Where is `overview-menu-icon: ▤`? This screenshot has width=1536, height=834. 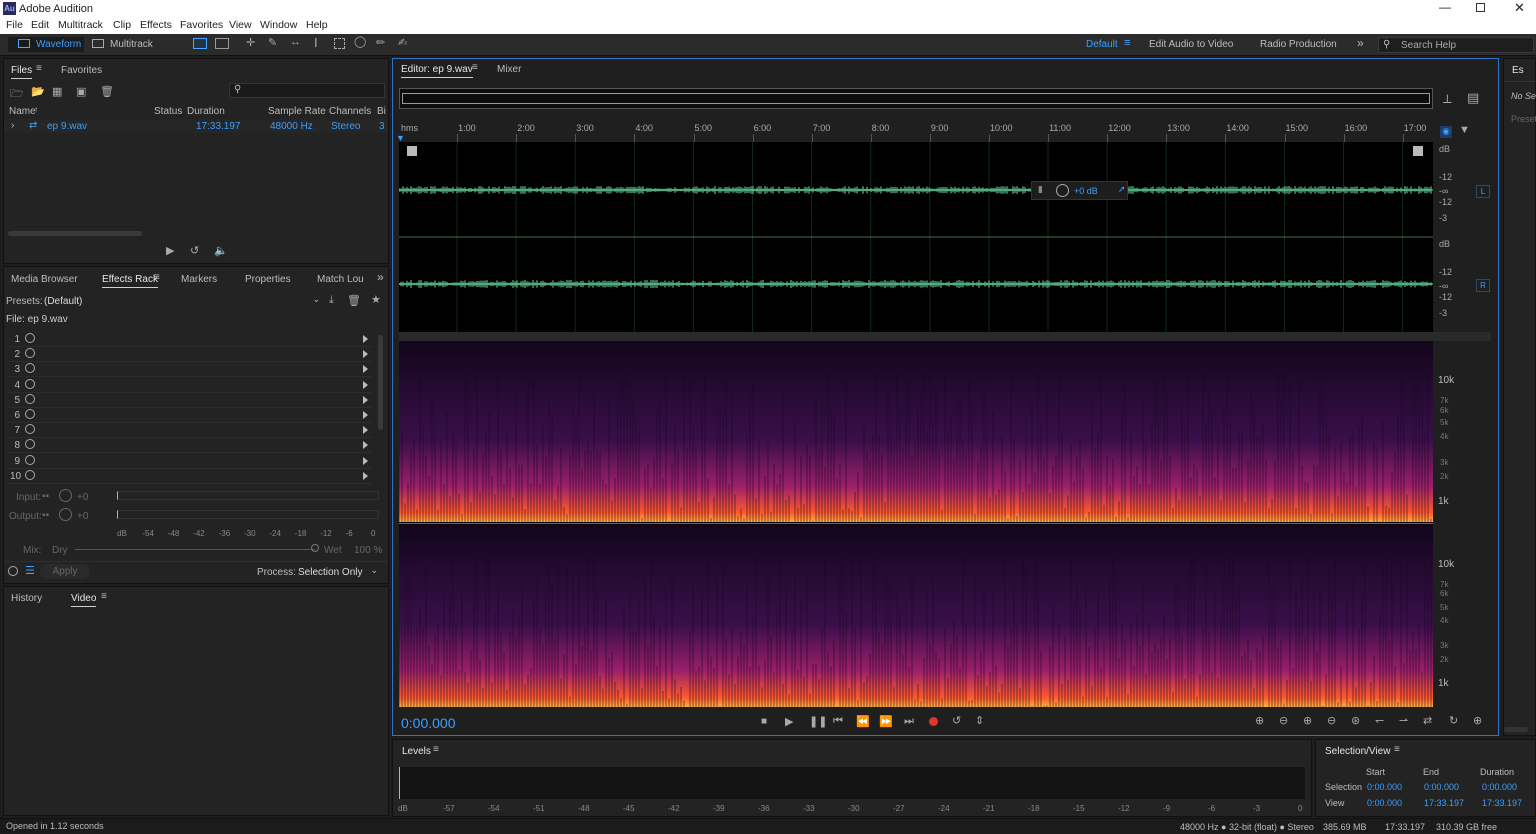
overview-menu-icon: ▤ is located at coordinates (1473, 98).